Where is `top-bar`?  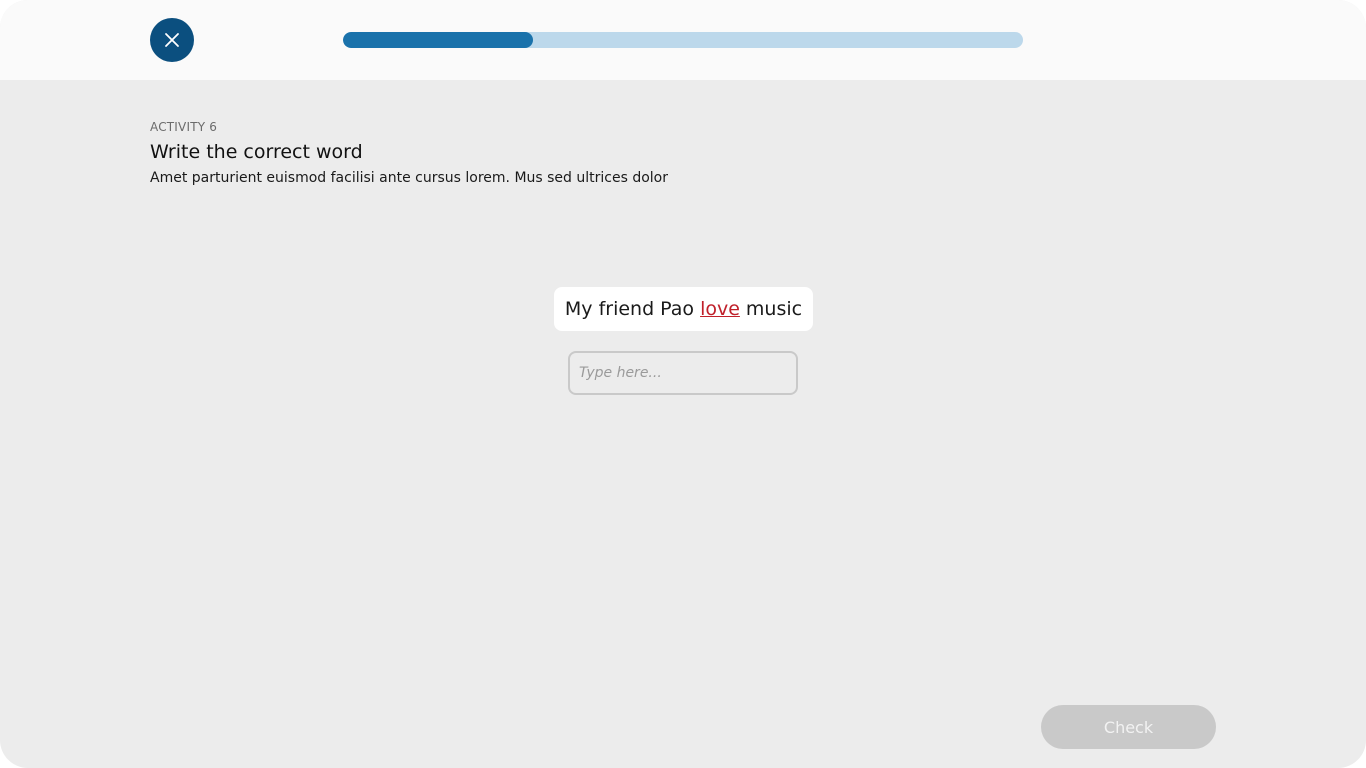 top-bar is located at coordinates (683, 40).